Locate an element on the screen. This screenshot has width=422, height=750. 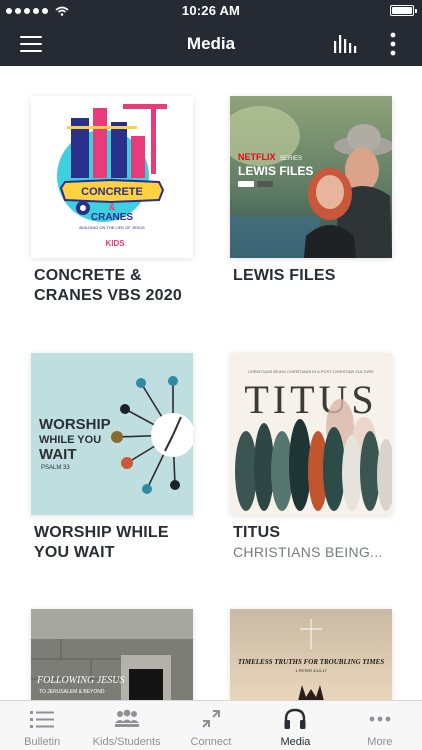
status-bar: 10:26 AM is located at coordinates (211, 11).